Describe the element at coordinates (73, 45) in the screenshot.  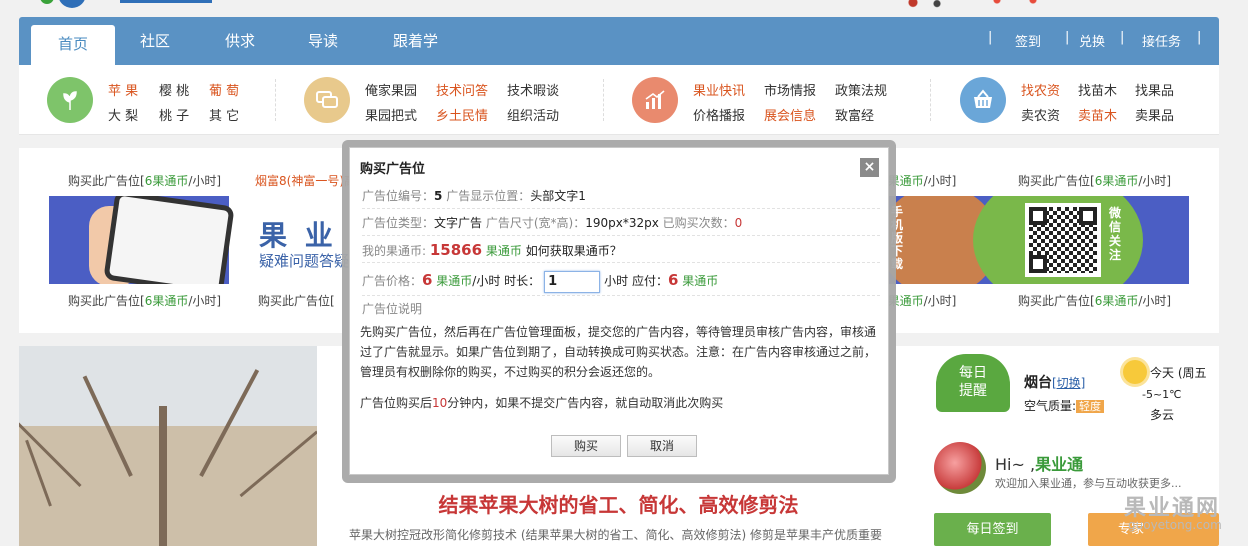
I see `tab-home: 首页` at that location.